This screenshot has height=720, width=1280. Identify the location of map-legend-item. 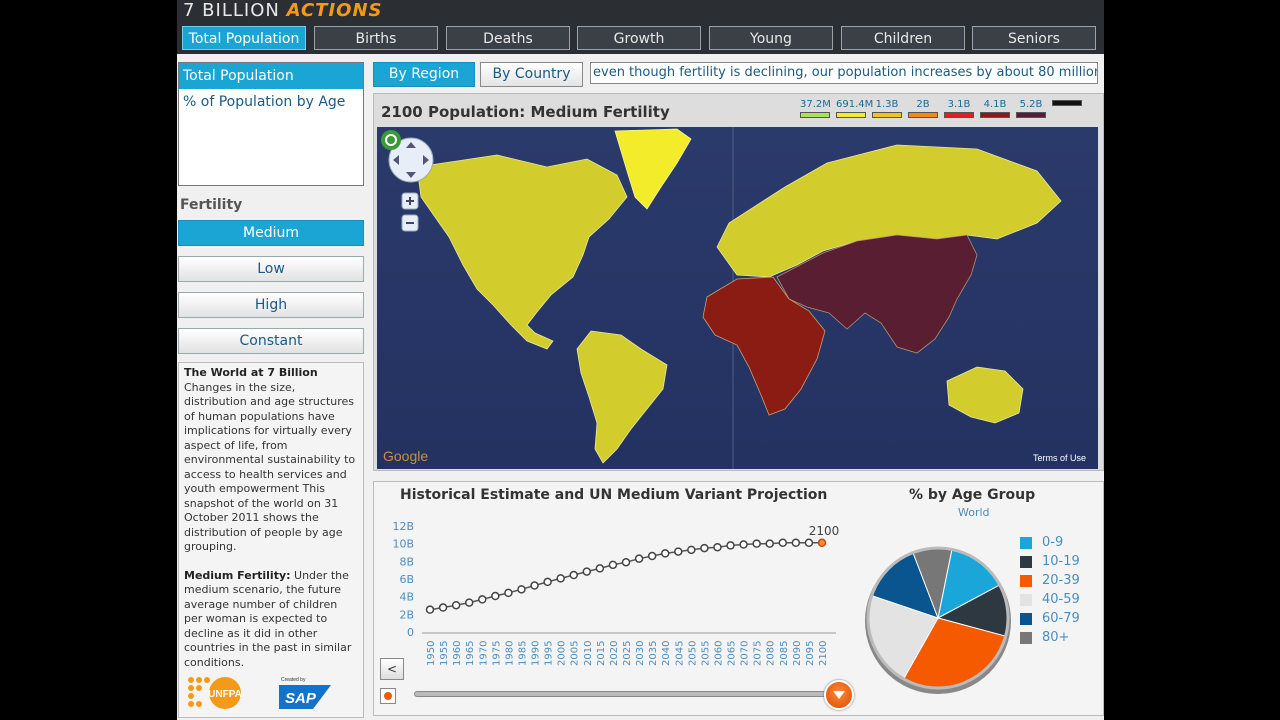
(1067, 110).